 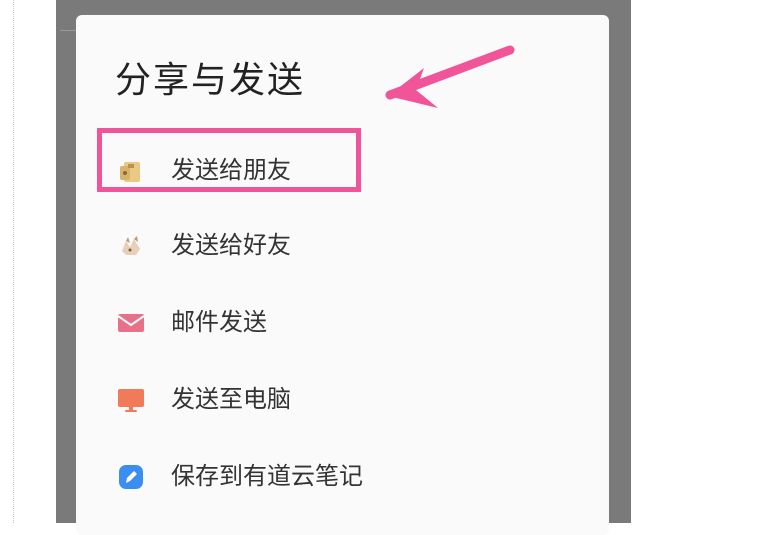 I want to click on dotted-guide-line, so click(x=13, y=261).